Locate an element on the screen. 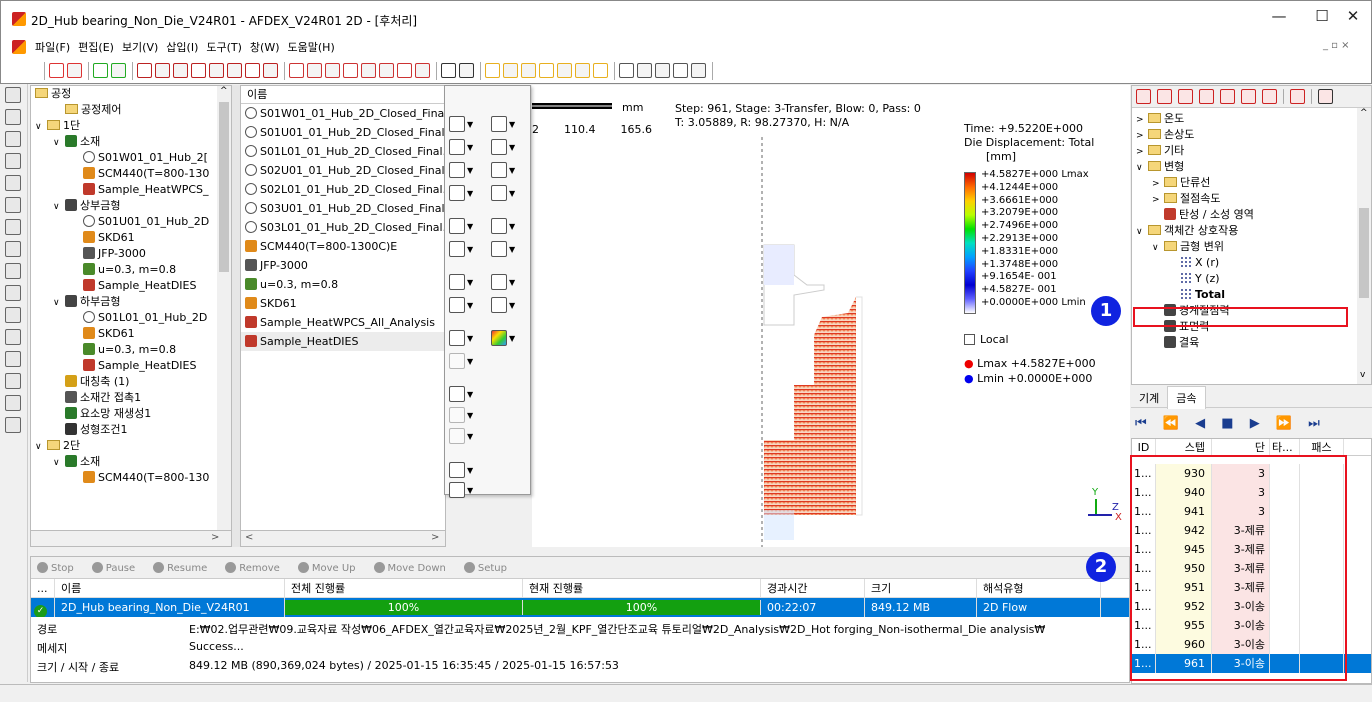 The image size is (1372, 702). tree-item: S01W01_01_Hub_2[ is located at coordinates (131, 158).